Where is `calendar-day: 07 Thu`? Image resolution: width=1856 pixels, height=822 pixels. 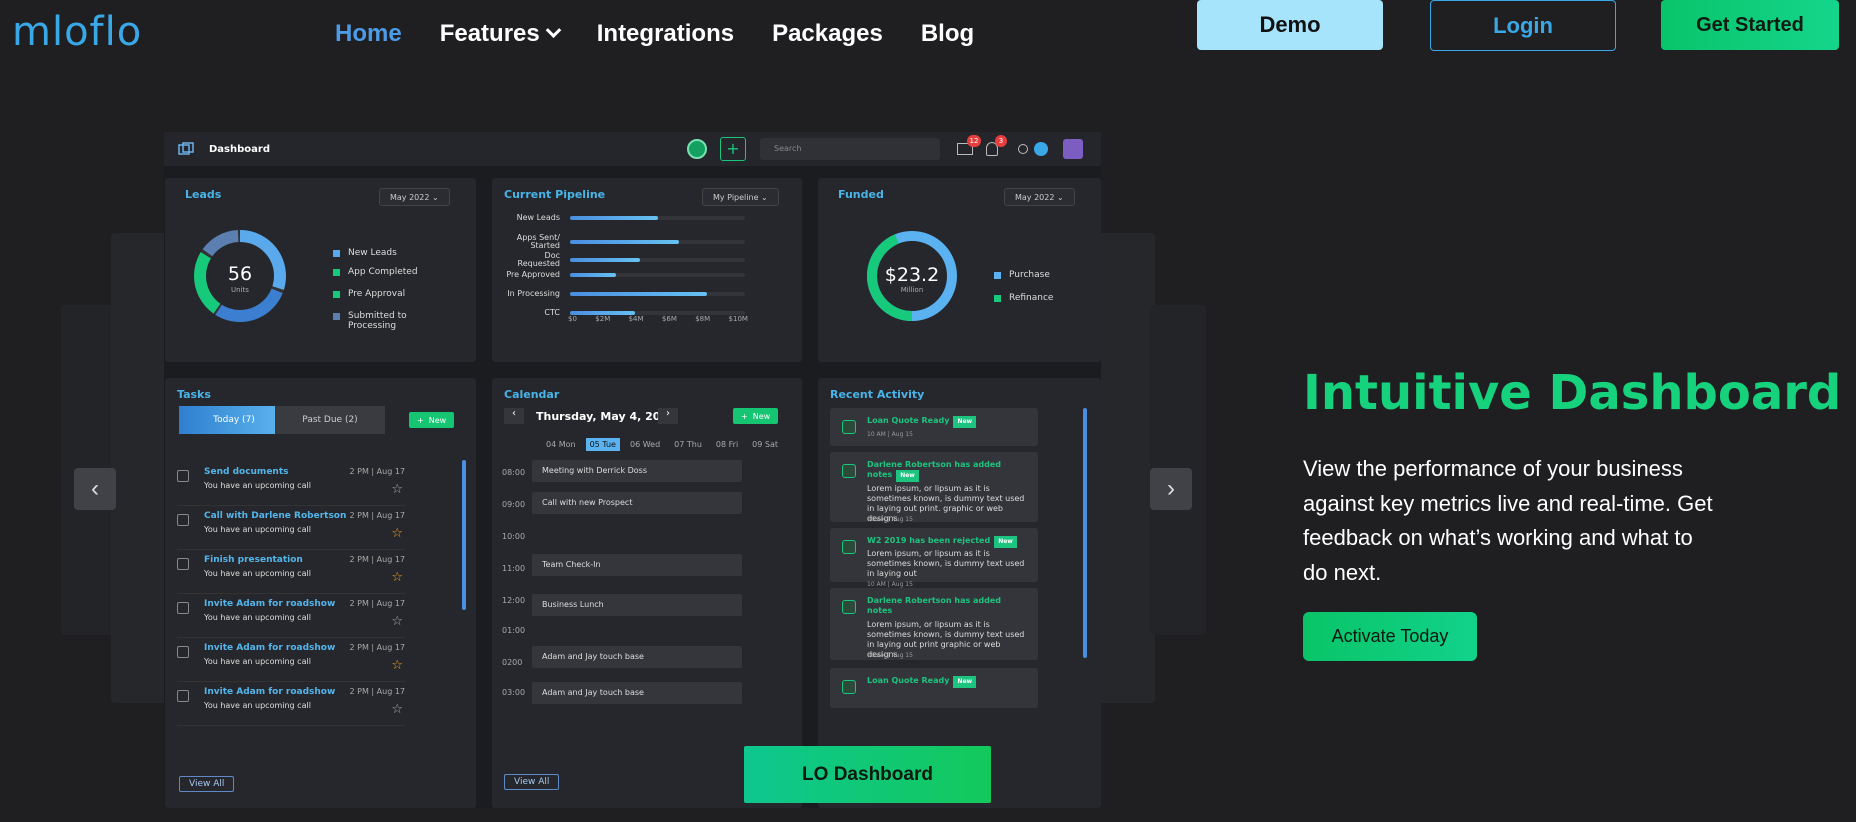 calendar-day: 07 Thu is located at coordinates (688, 444).